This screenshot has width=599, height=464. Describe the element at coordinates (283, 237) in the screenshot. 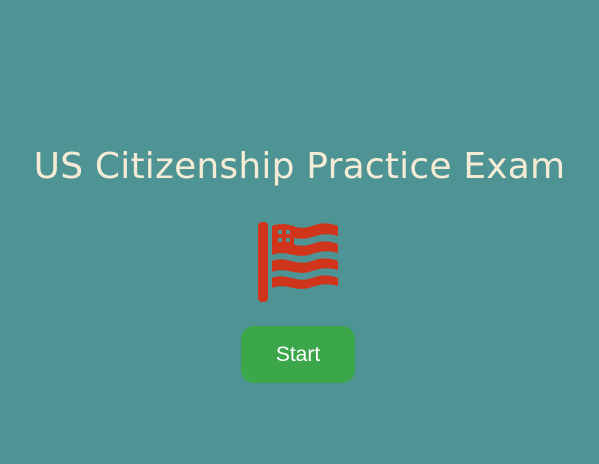

I see `flag-canton` at that location.